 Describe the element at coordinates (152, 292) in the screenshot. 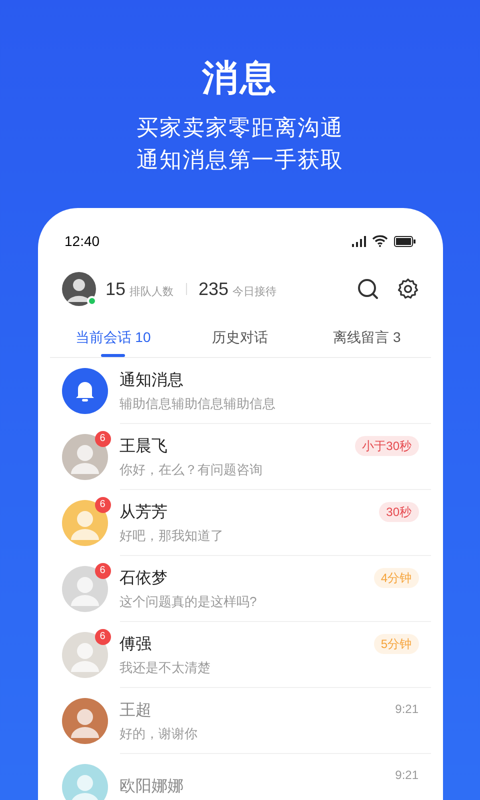

I see `stat-label: 排队人数` at that location.